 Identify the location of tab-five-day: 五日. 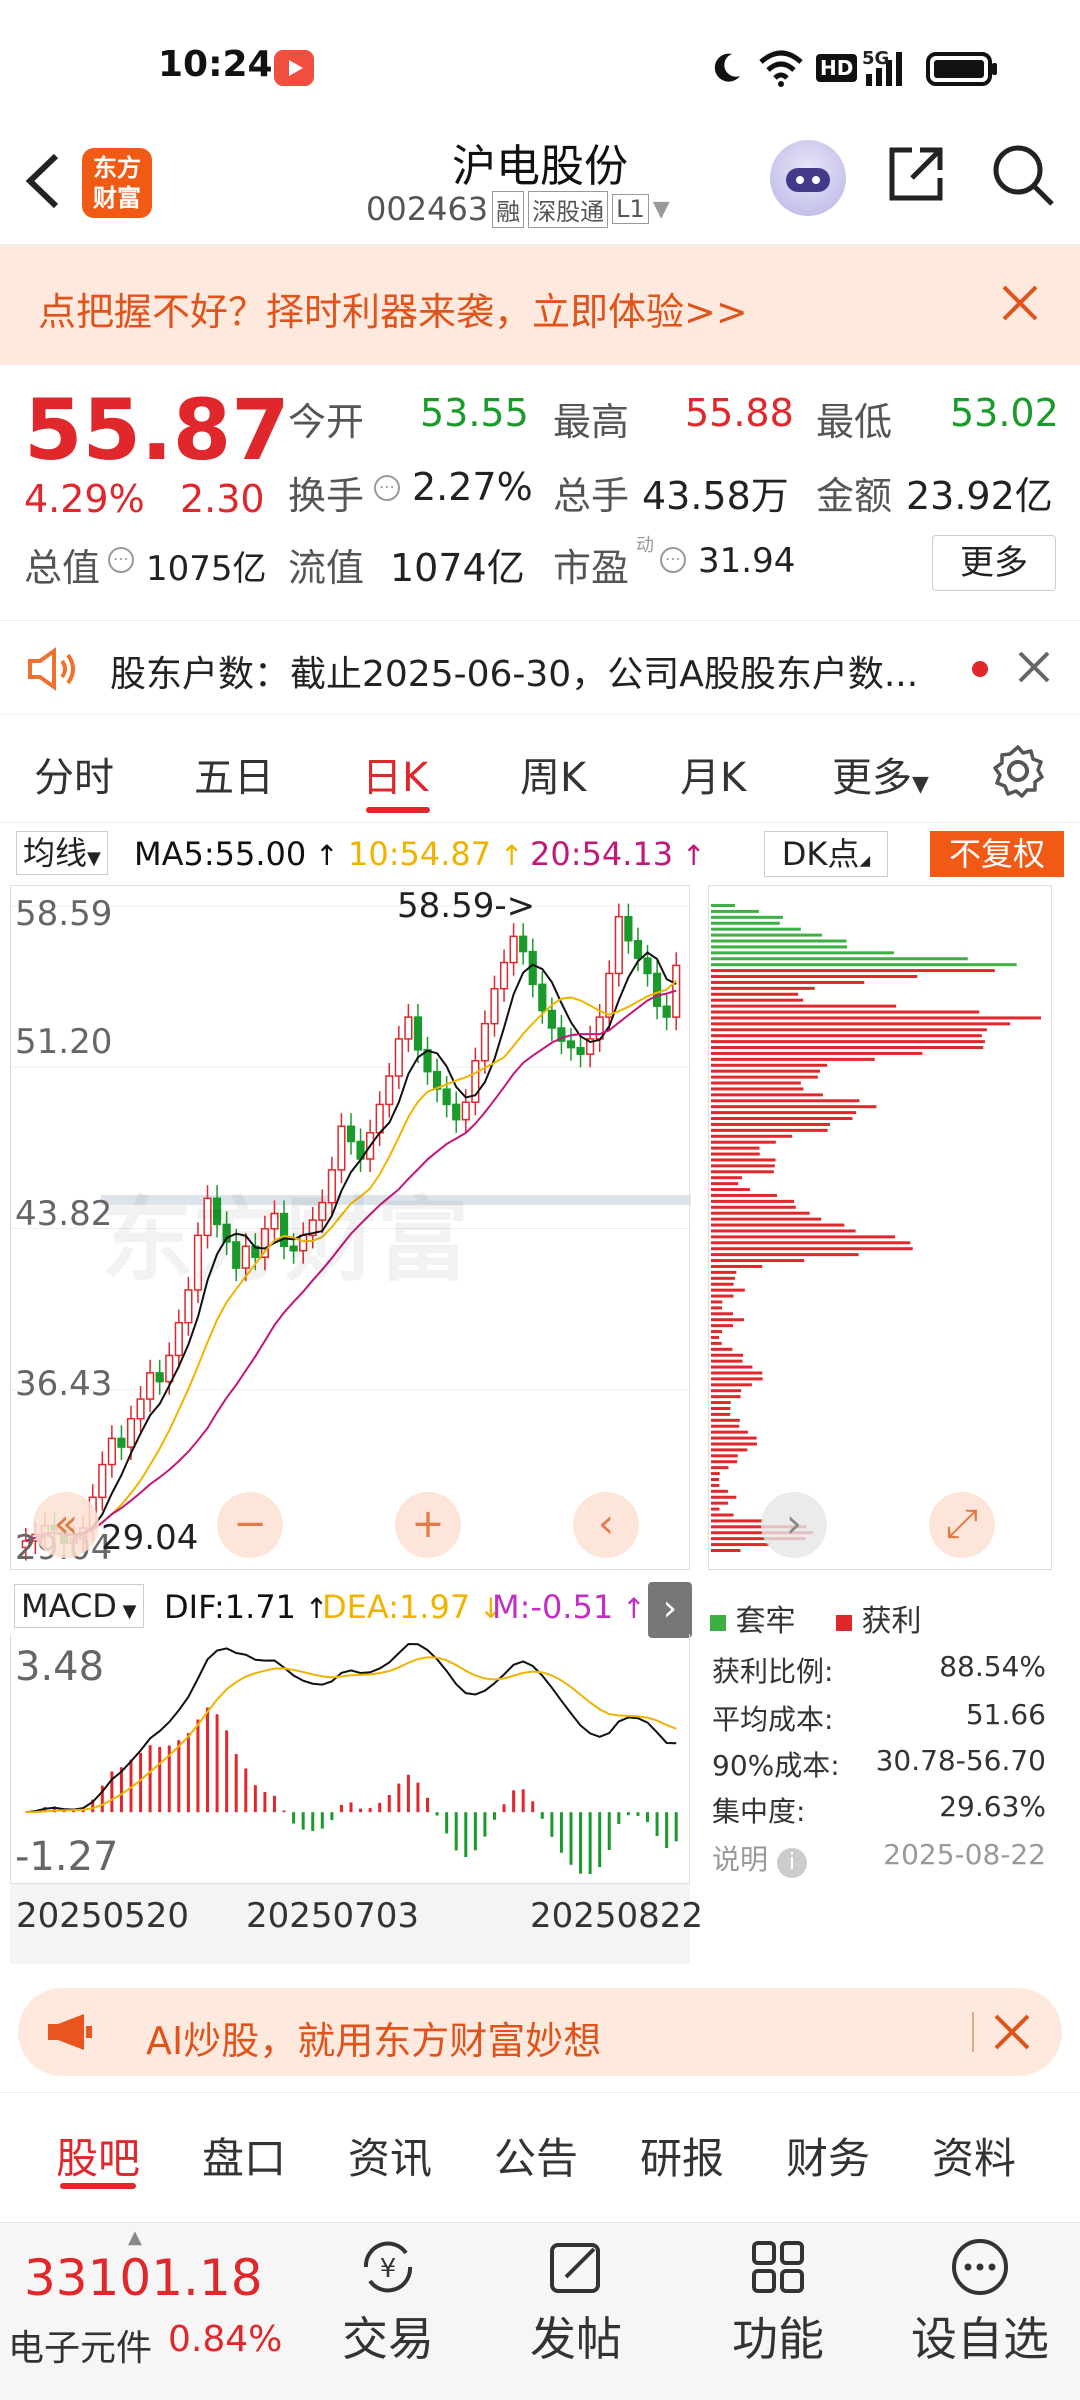
(234, 774).